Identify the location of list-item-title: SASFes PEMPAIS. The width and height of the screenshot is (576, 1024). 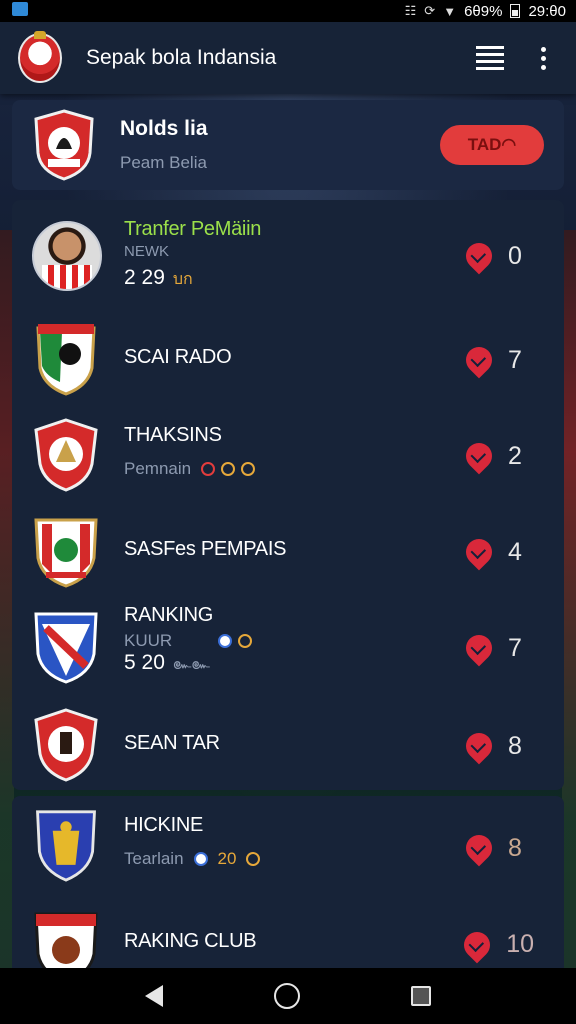
(205, 549).